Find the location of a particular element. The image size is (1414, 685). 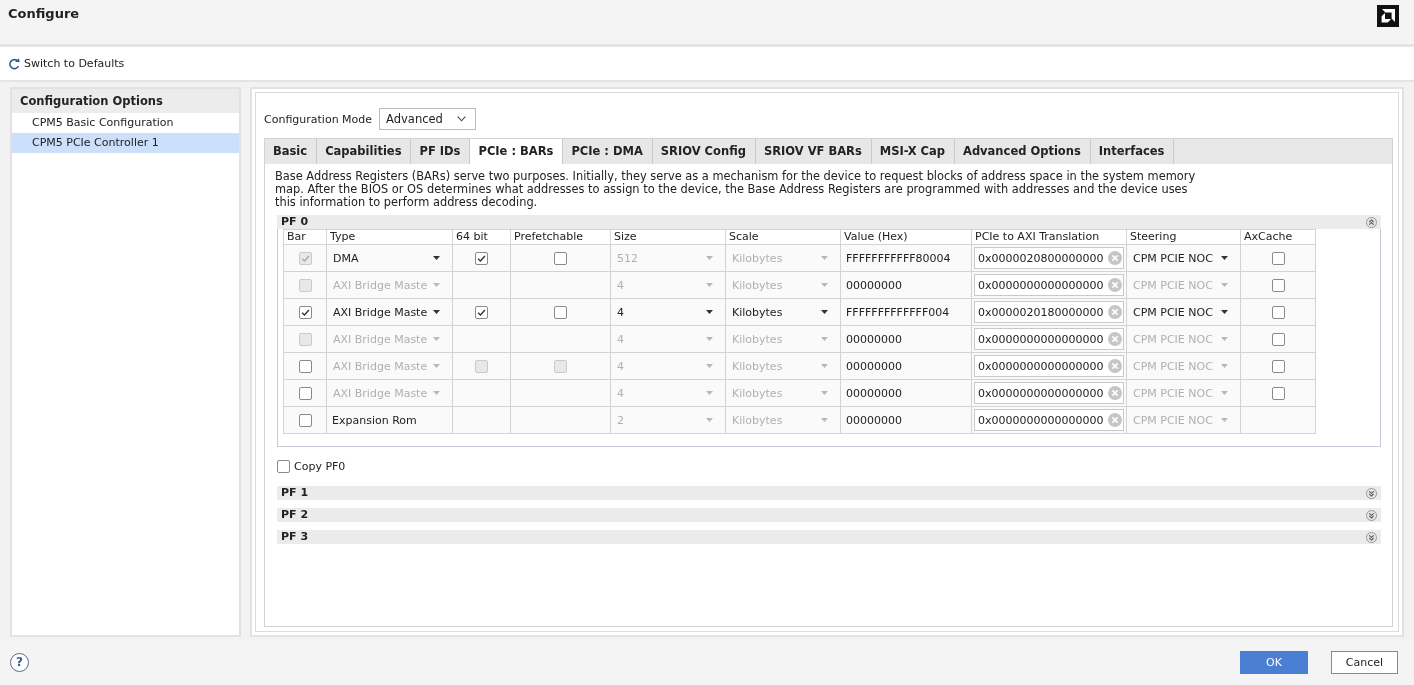

sidebar-title: Configuration Options is located at coordinates (125, 101).